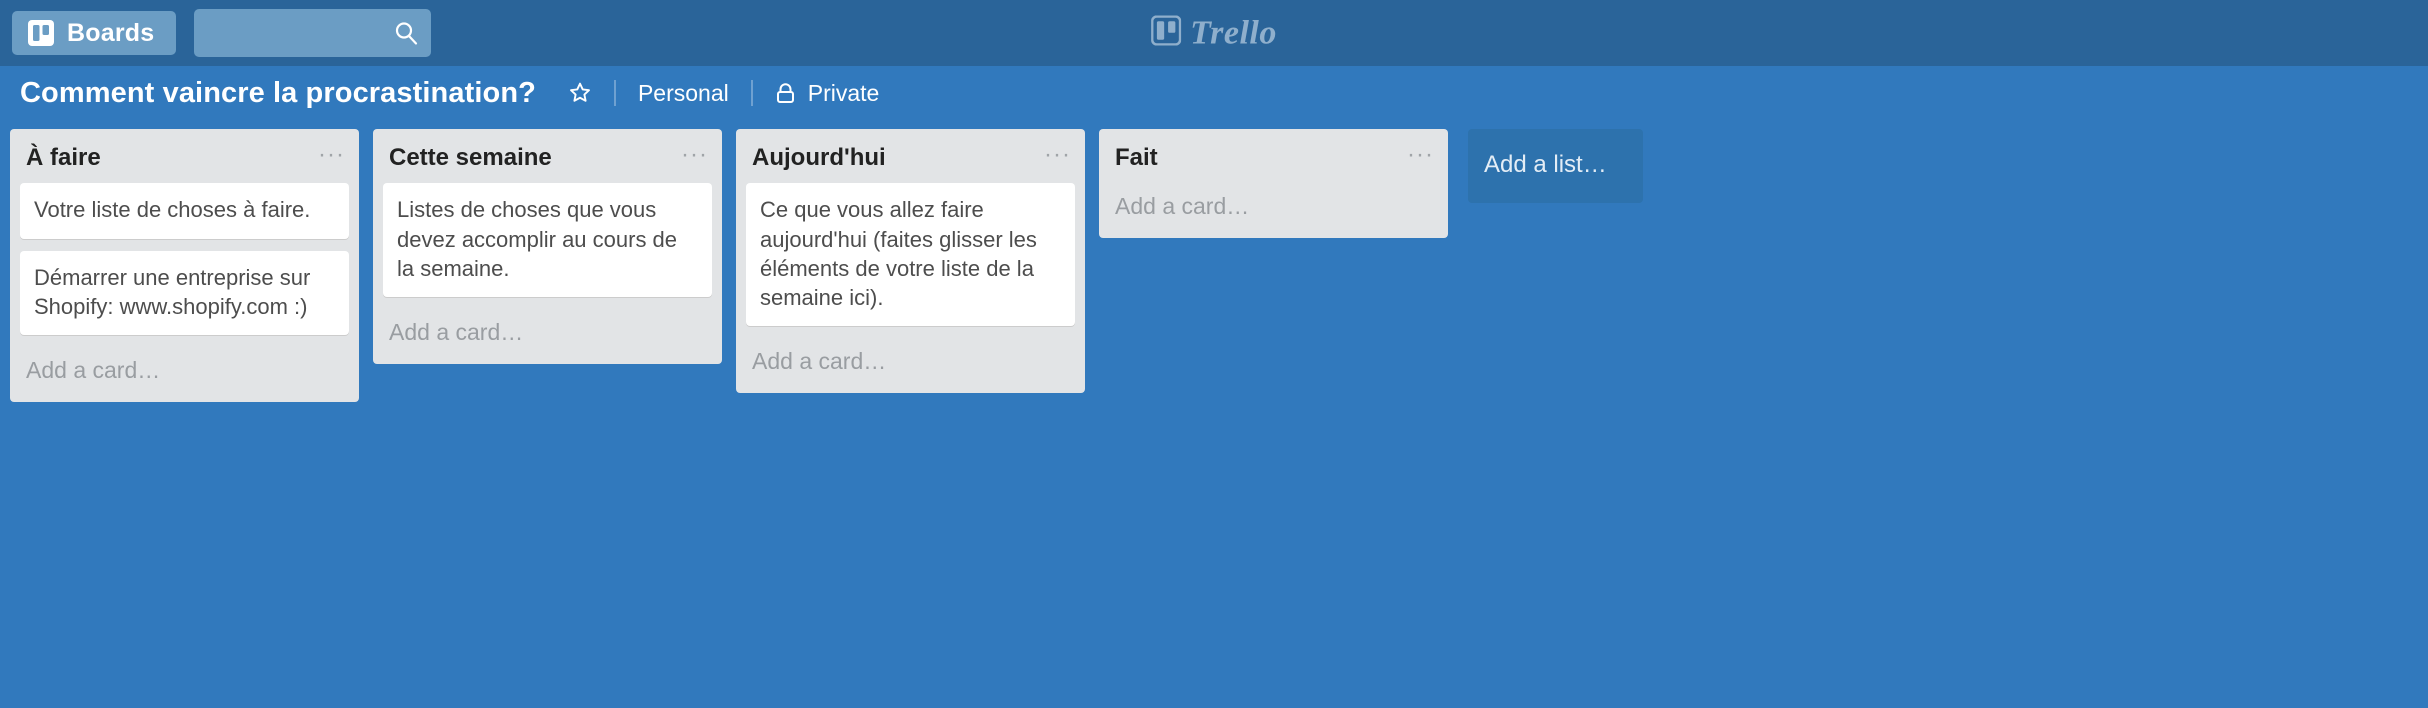 This screenshot has height=708, width=2428. I want to click on list-header: À faire ···, so click(184, 156).